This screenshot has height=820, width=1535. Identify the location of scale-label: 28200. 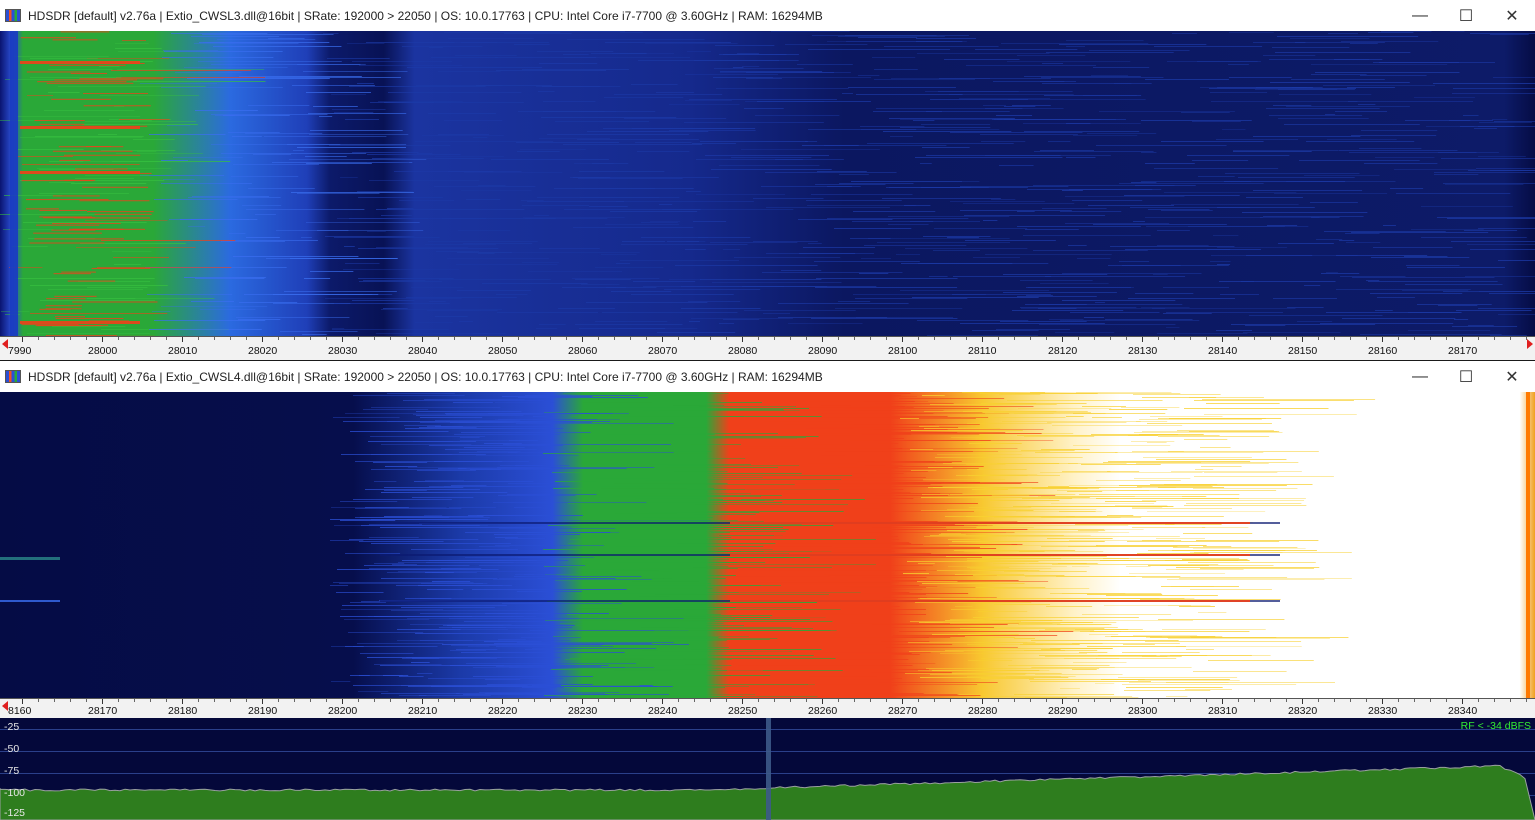
(343, 711).